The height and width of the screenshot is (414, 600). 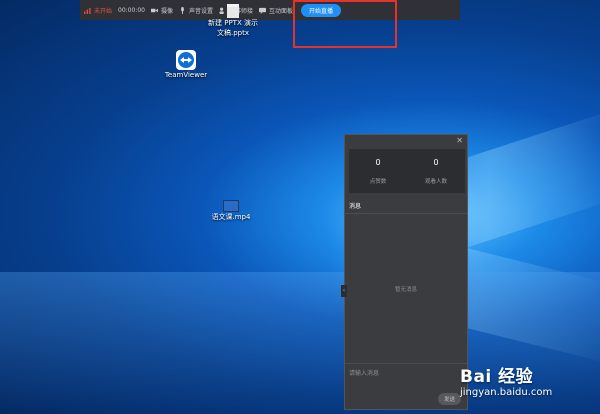 What do you see at coordinates (186, 75) in the screenshot?
I see `teamviewer-label: TeamViewer` at bounding box center [186, 75].